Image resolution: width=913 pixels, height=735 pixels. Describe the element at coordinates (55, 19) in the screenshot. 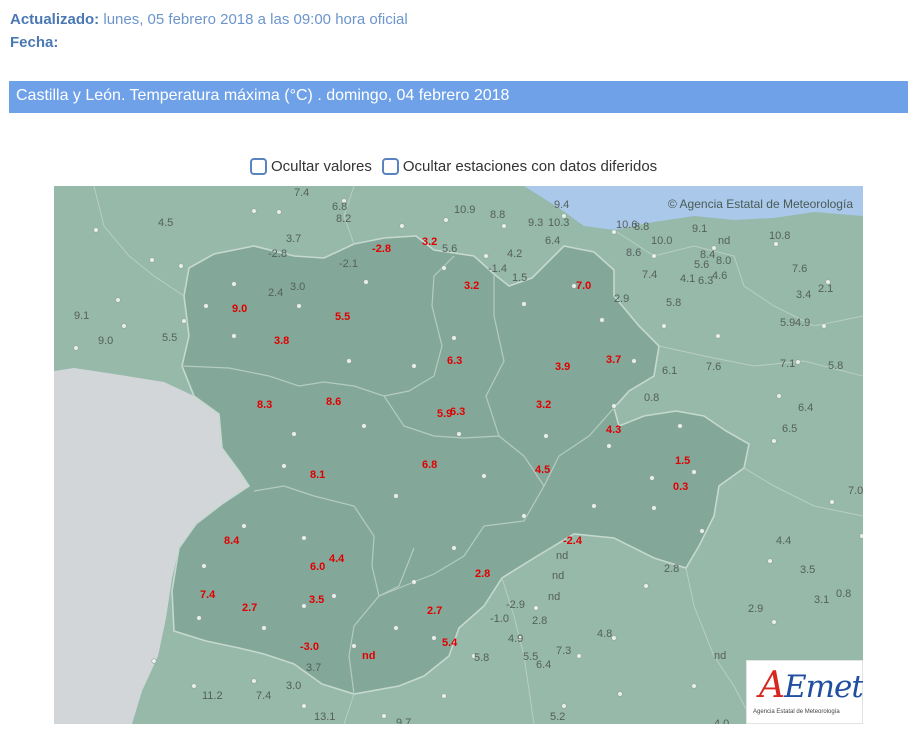

I see `updated-label: Actualizado:` at that location.